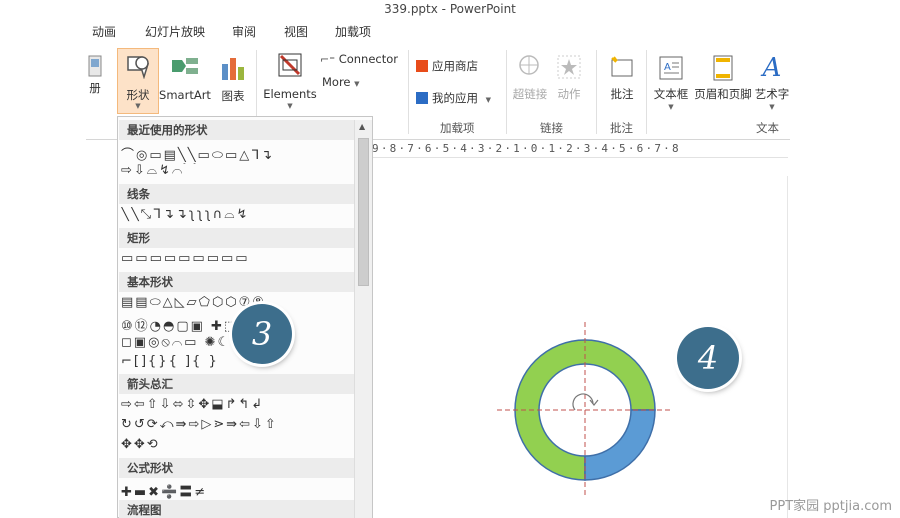 This screenshot has height=518, width=900. What do you see at coordinates (236, 238) in the screenshot?
I see `category-rectangles: 矩形` at bounding box center [236, 238].